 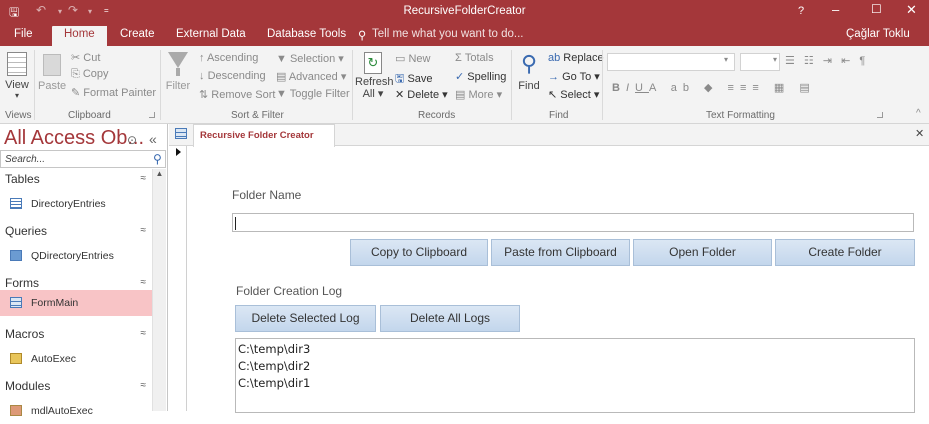 I want to click on delete-all-logs-button: Delete All Logs, so click(x=450, y=318).